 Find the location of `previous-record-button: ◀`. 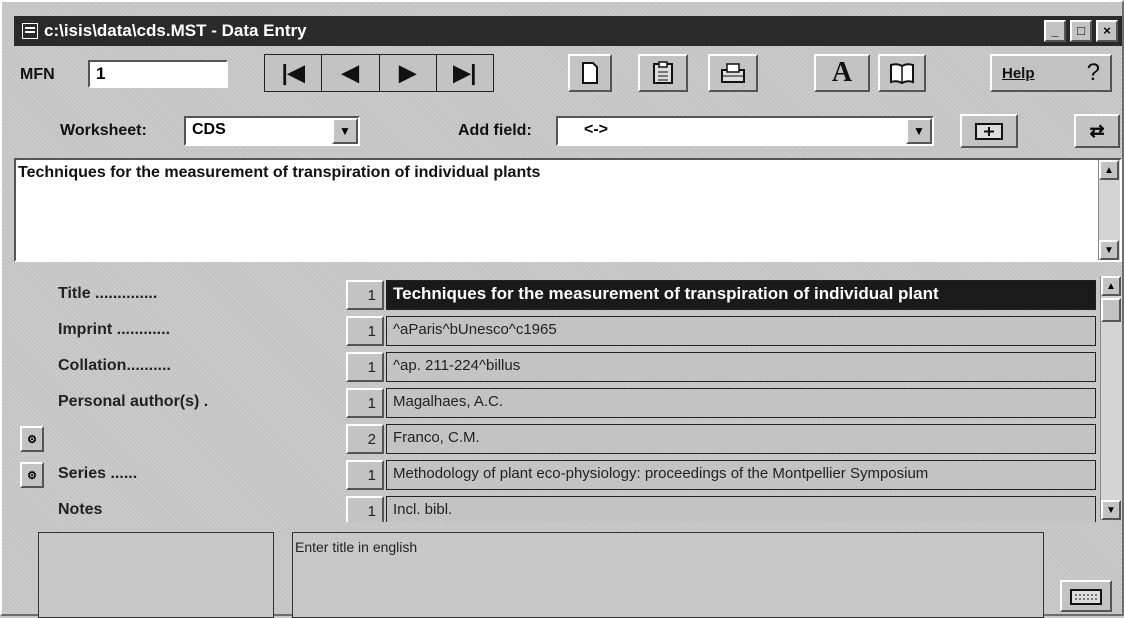

previous-record-button: ◀ is located at coordinates (351, 73).